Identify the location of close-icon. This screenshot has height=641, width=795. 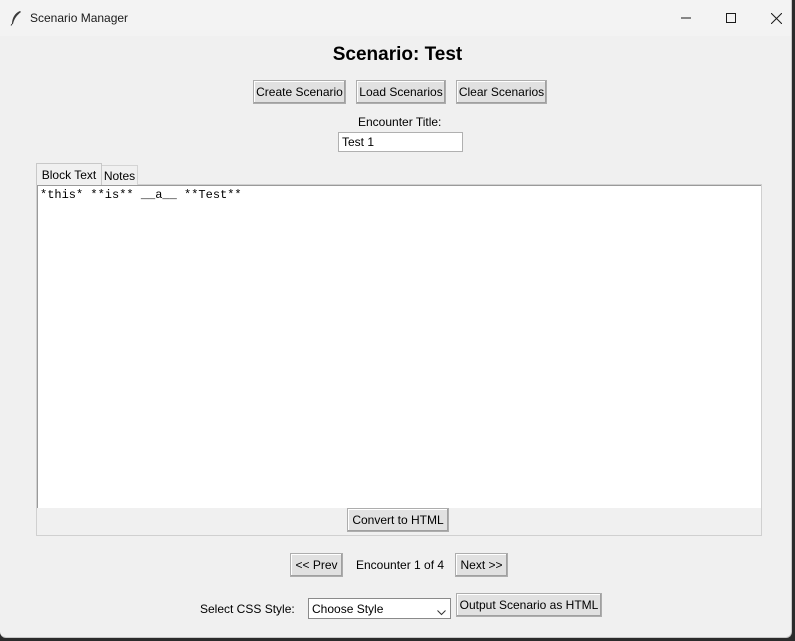
(776, 18).